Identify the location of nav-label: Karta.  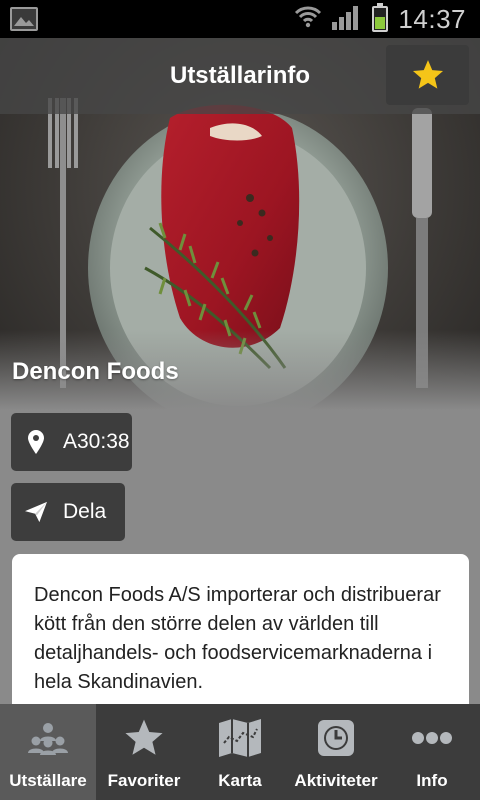
(240, 780).